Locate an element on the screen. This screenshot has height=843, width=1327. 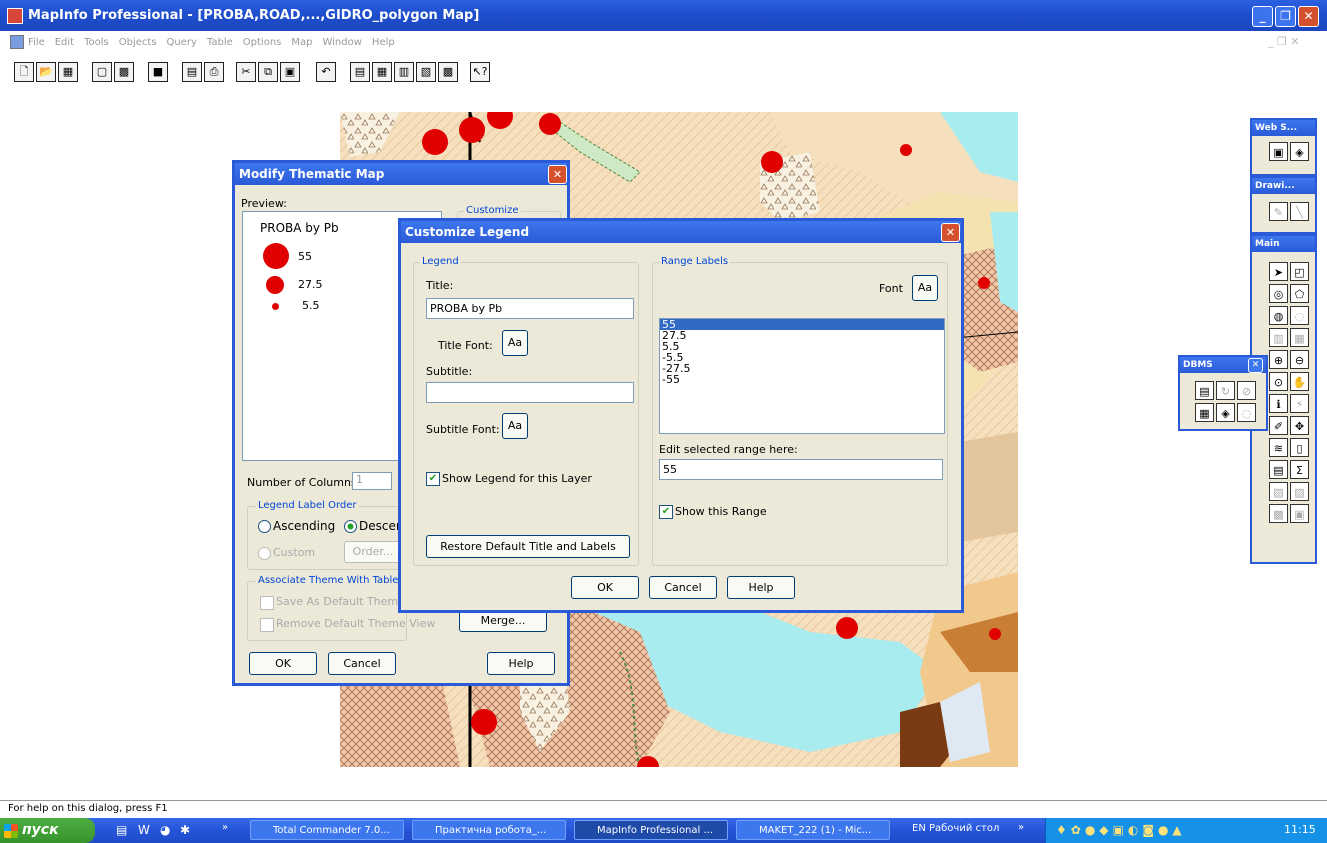
change-view-icon: ⊙ is located at coordinates (1278, 381).